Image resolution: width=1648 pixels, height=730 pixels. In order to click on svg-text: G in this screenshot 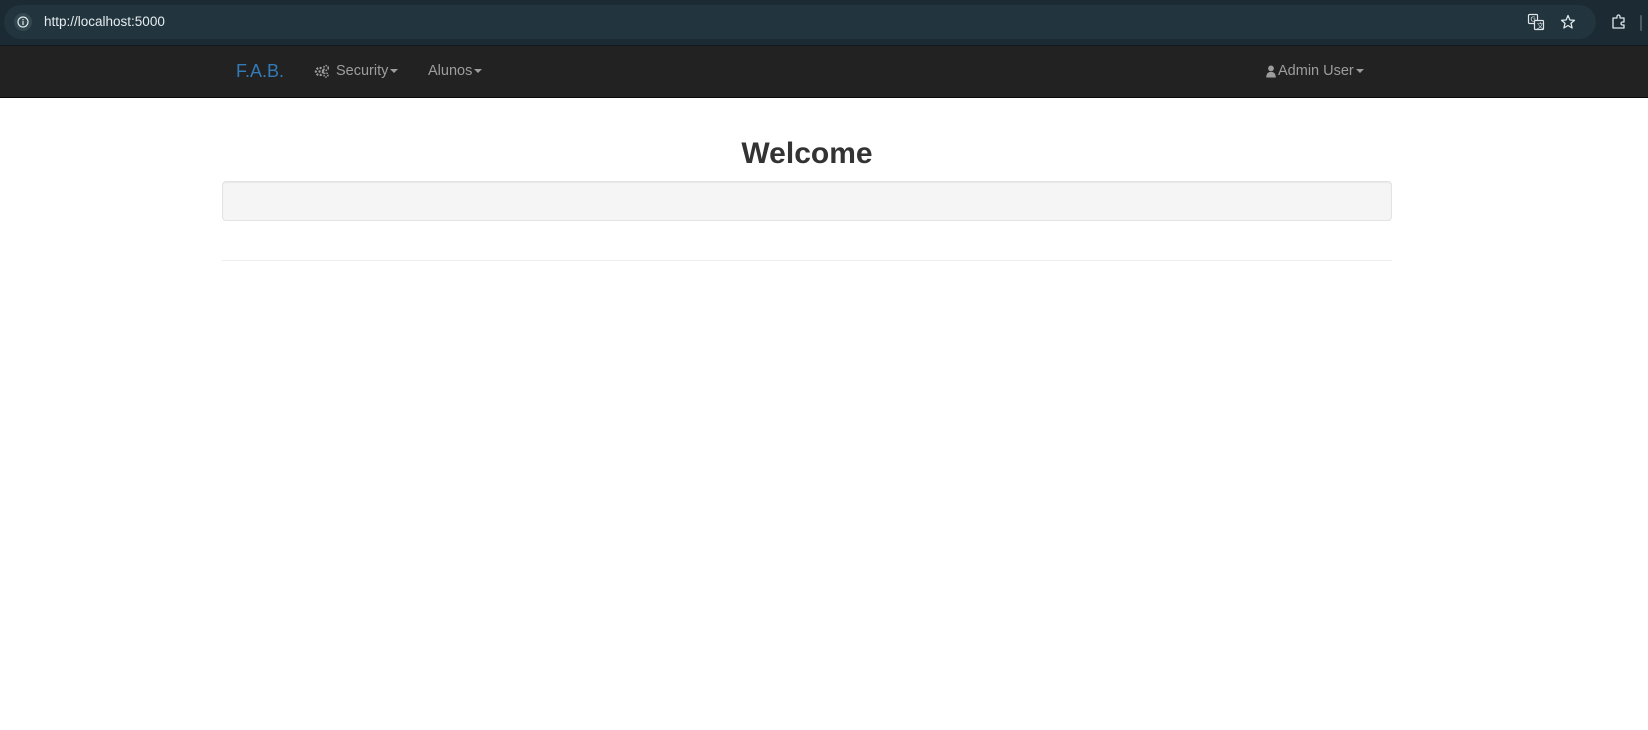, I will do `click(1532, 20)`.